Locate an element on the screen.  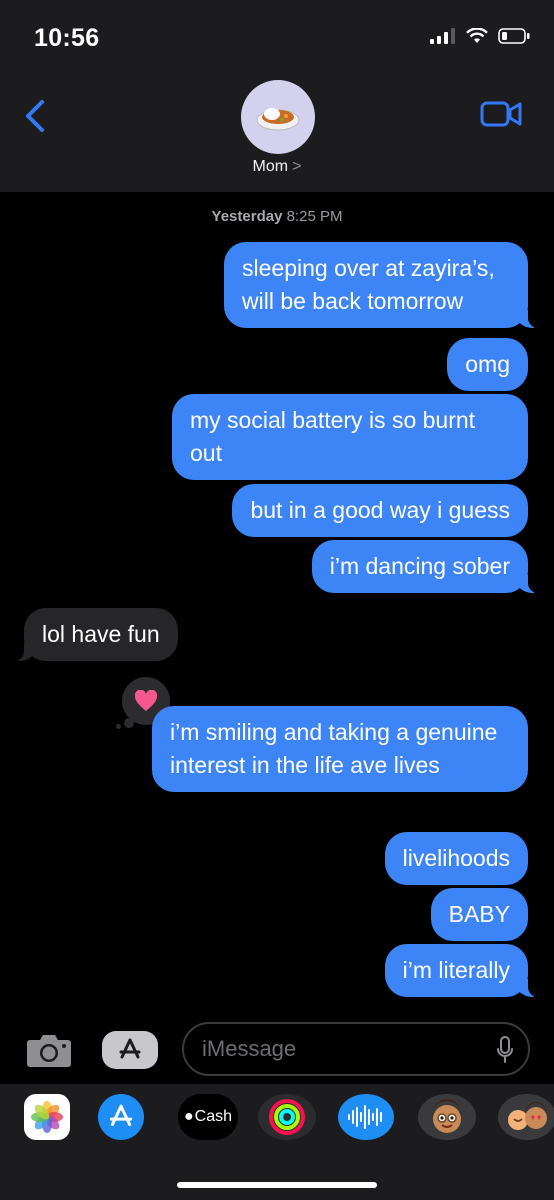
message-timestamp: Yesterday 8:25 PM is located at coordinates (277, 216).